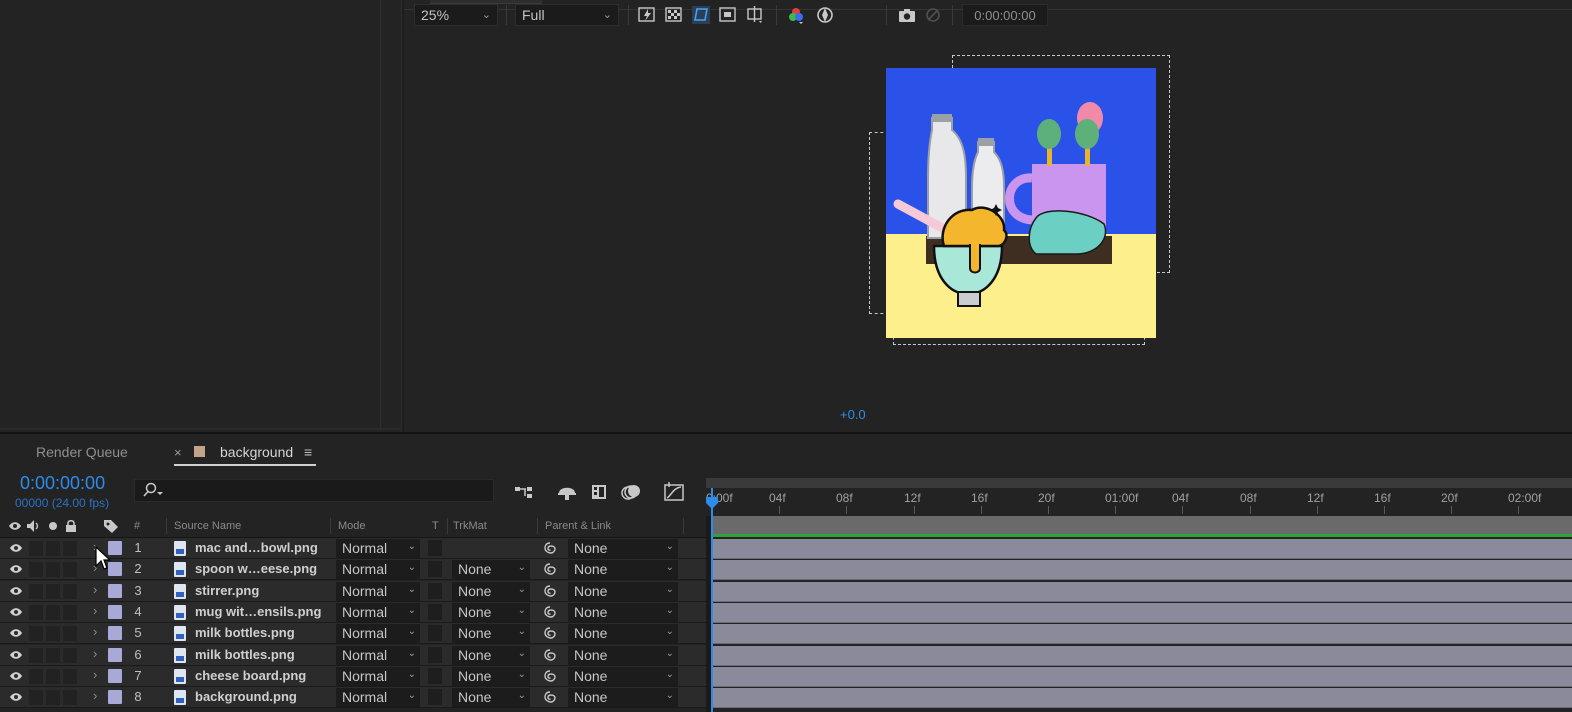 This screenshot has width=1572, height=712. What do you see at coordinates (524, 492) in the screenshot?
I see `comp-flowchart-icon` at bounding box center [524, 492].